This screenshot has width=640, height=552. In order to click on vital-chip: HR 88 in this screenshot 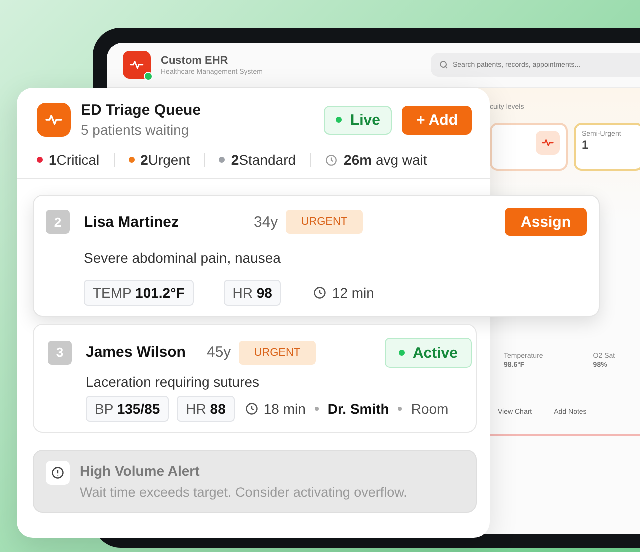, I will do `click(206, 409)`.